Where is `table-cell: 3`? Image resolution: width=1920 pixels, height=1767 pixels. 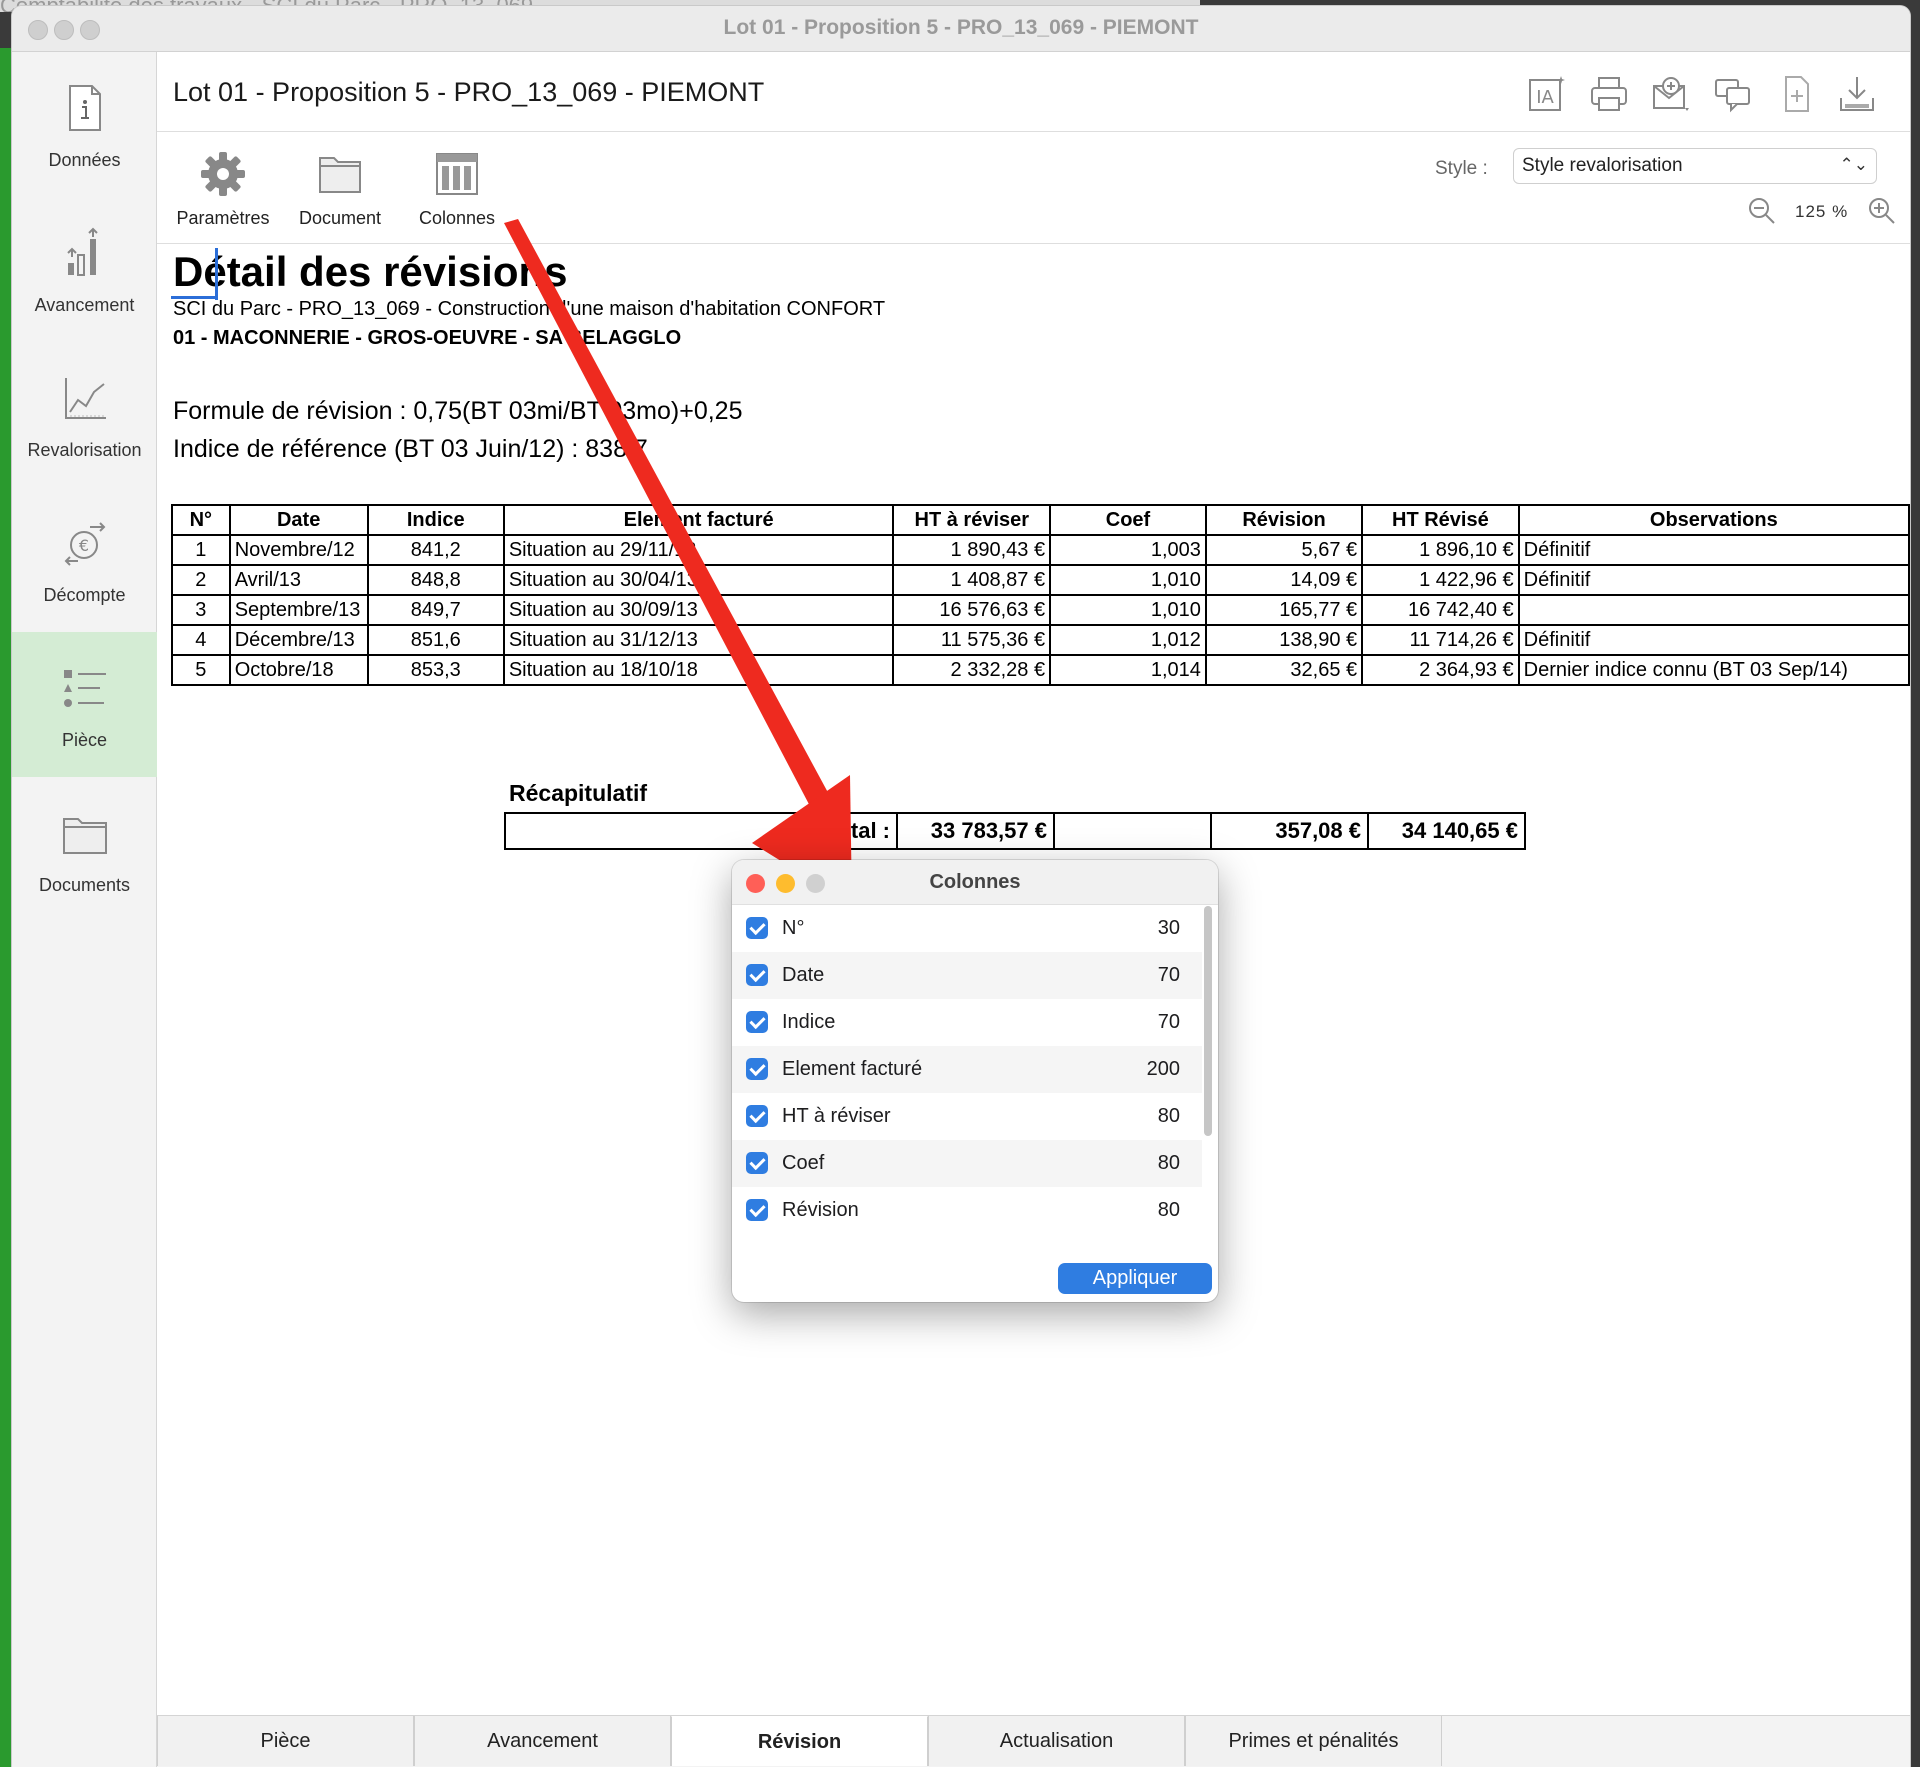 table-cell: 3 is located at coordinates (201, 610).